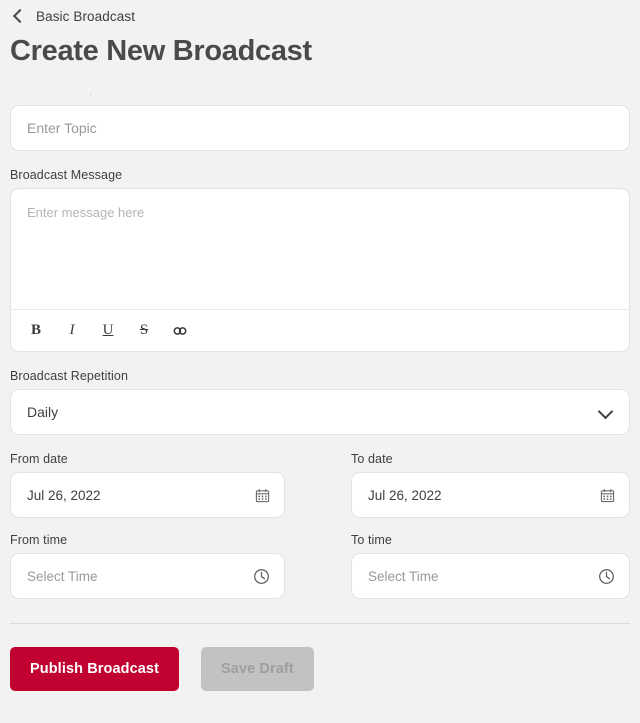 This screenshot has height=723, width=640. What do you see at coordinates (62, 576) in the screenshot?
I see `from-time-value: Select Time` at bounding box center [62, 576].